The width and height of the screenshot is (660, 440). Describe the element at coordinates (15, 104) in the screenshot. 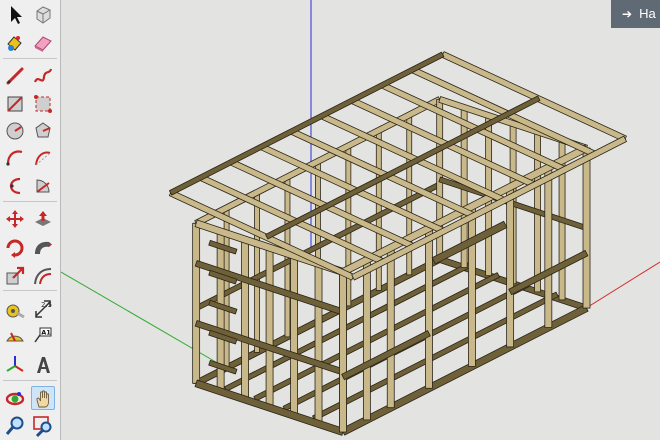

I see `rectangle-tool-icon` at that location.